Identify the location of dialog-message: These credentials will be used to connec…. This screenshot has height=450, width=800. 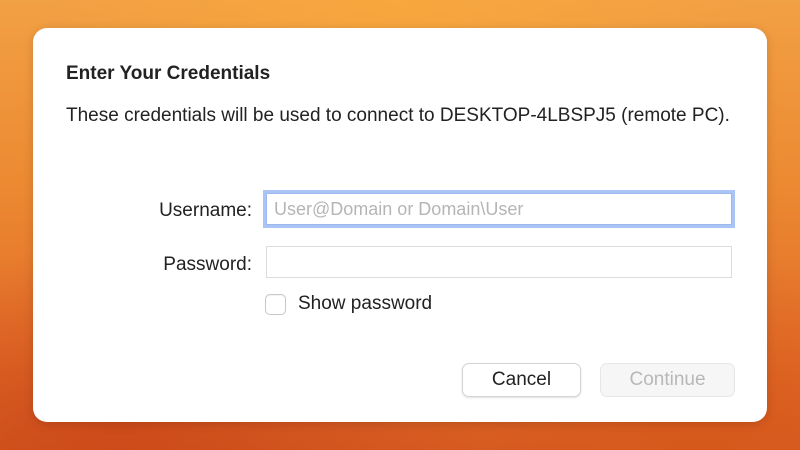
(398, 115).